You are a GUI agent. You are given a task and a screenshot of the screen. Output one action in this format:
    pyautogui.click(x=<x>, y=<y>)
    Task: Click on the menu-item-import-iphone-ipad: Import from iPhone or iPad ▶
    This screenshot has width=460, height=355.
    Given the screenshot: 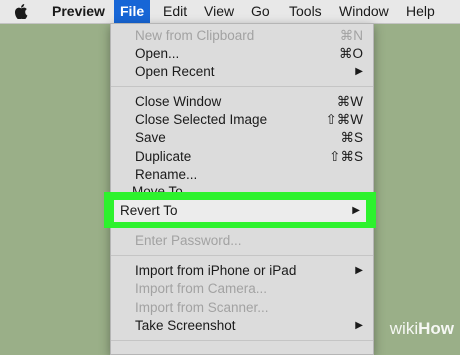 What is the action you would take?
    pyautogui.click(x=242, y=271)
    